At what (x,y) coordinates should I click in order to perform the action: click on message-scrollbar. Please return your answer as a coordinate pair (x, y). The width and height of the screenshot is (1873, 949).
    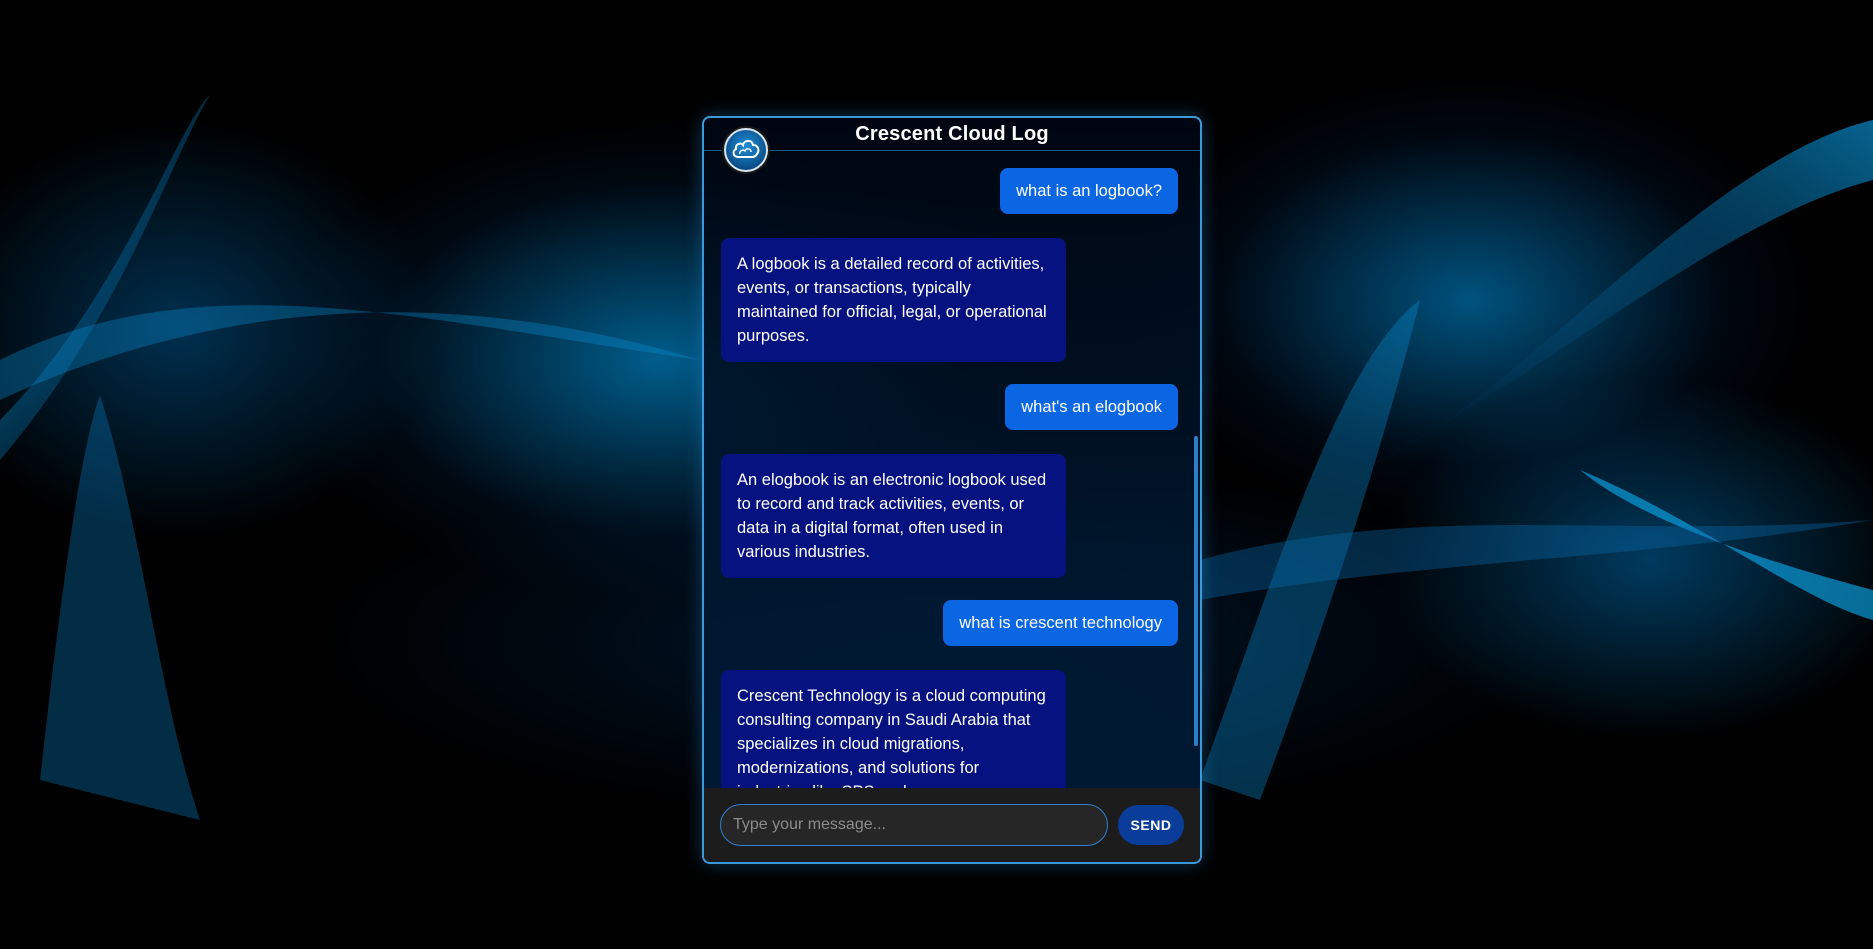
    Looking at the image, I should click on (1196, 591).